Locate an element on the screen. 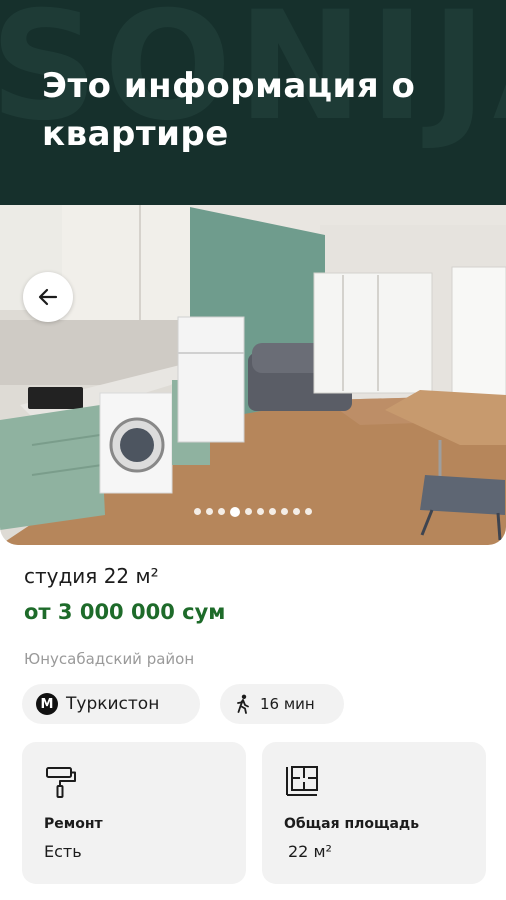 Image resolution: width=506 pixels, height=900 pixels. metro-station: Туркистон is located at coordinates (113, 704).